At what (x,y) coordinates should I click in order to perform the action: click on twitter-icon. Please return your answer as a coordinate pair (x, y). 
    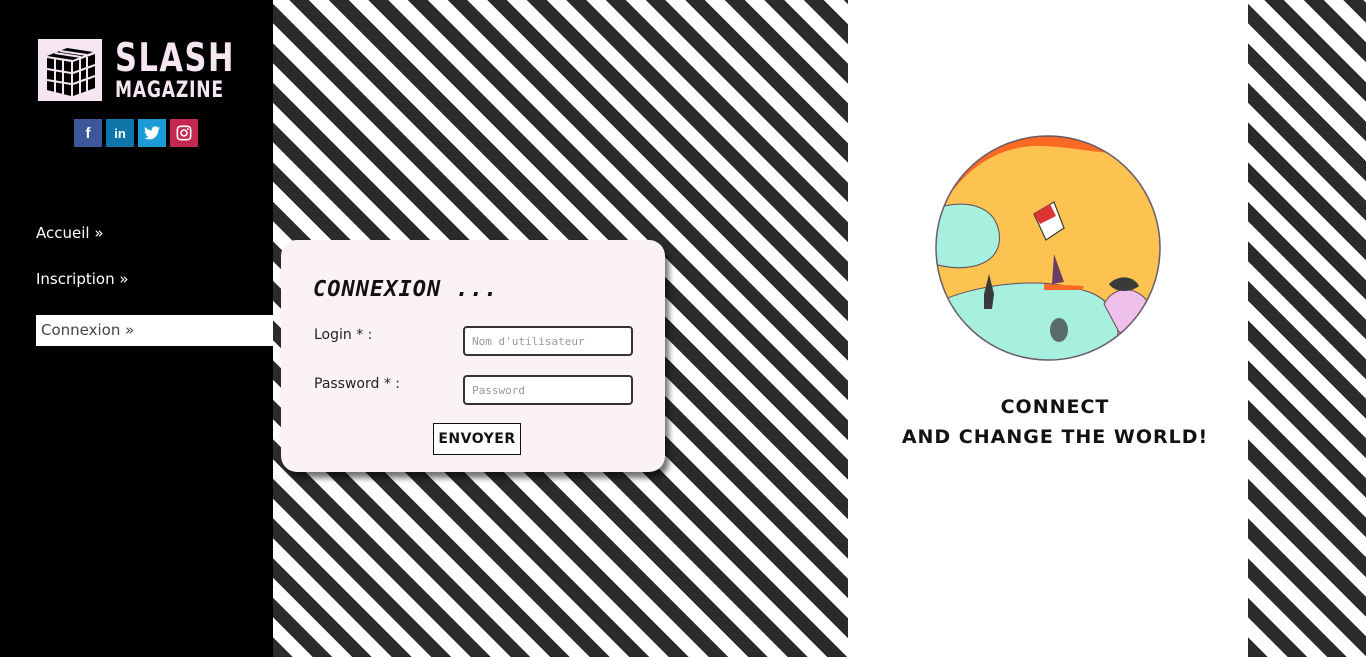
    Looking at the image, I should click on (152, 133).